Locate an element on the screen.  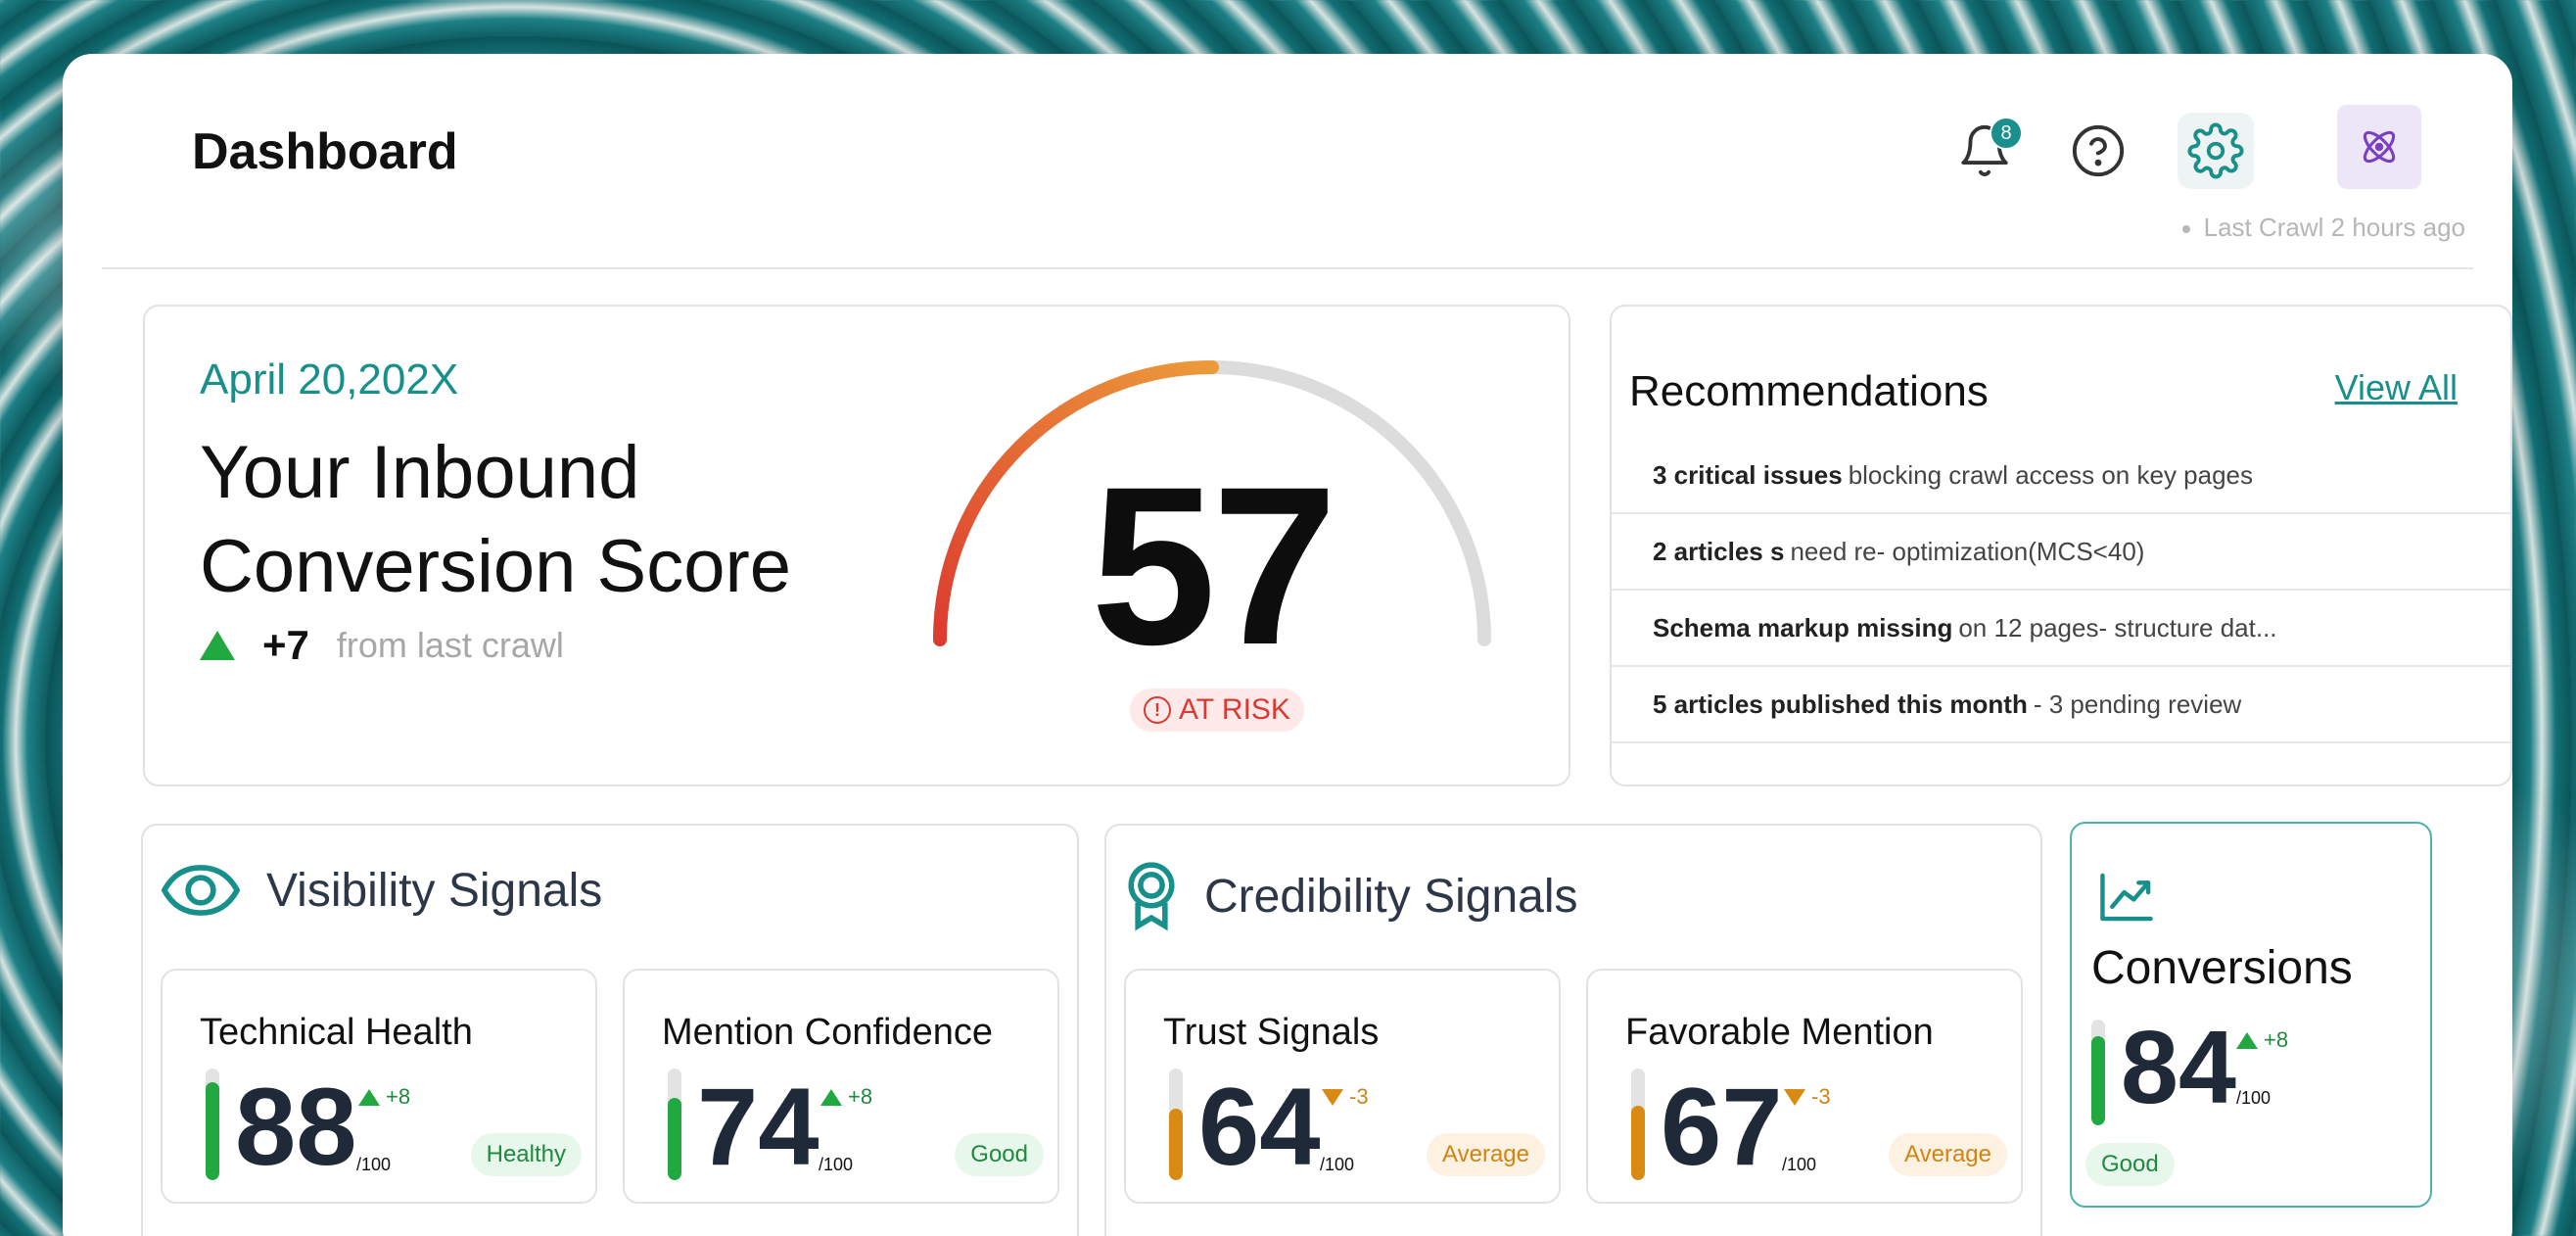
header-divider is located at coordinates (1287, 268).